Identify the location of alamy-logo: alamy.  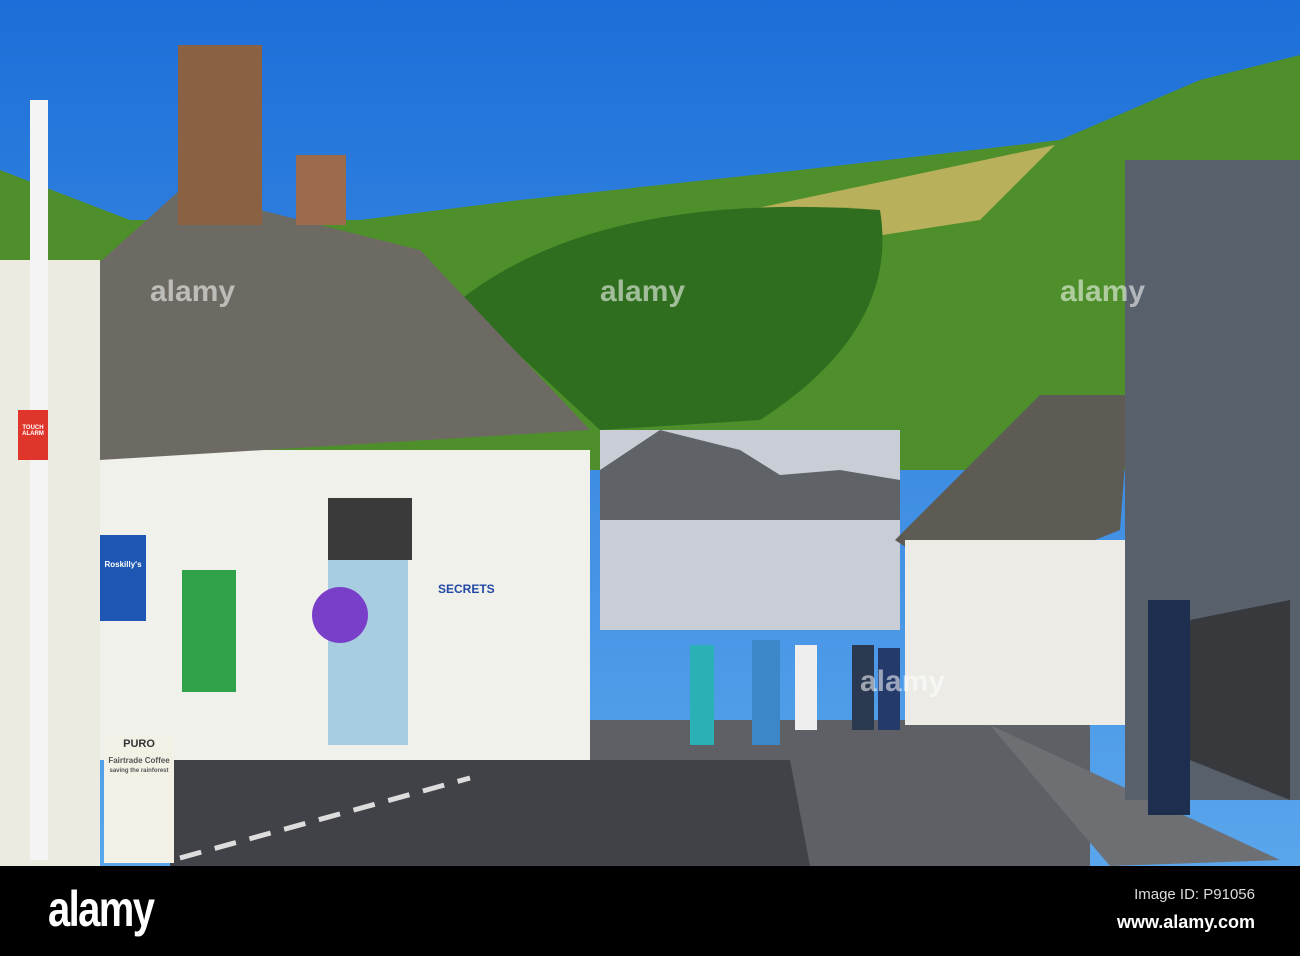
(101, 909).